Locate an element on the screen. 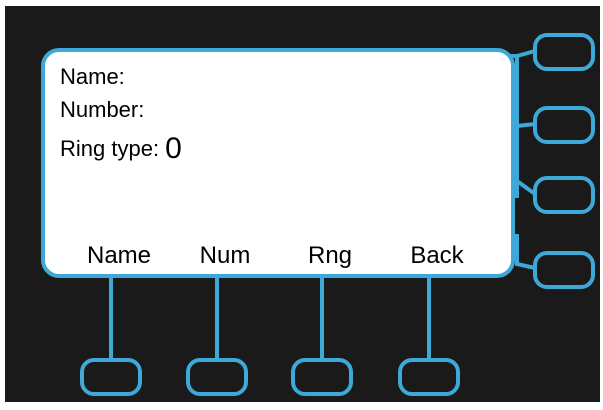 The height and width of the screenshot is (410, 603). number-field: Number: is located at coordinates (102, 110).